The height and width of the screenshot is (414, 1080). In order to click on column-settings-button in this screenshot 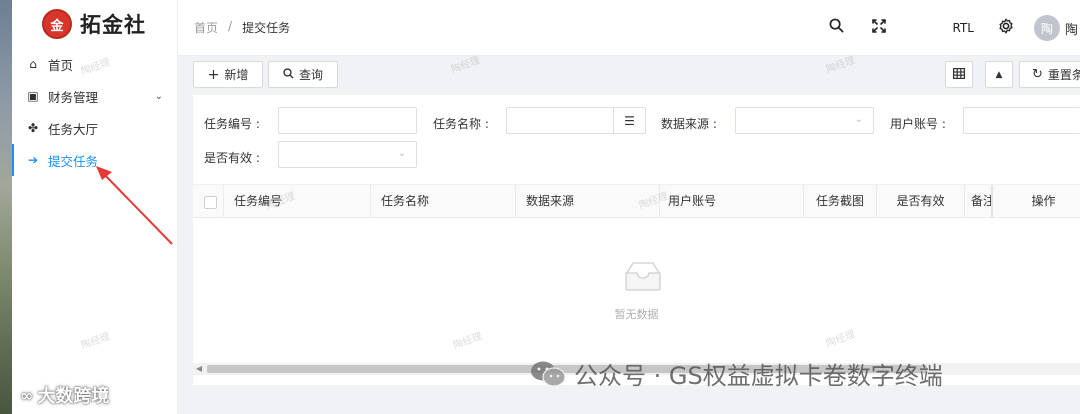, I will do `click(959, 74)`.